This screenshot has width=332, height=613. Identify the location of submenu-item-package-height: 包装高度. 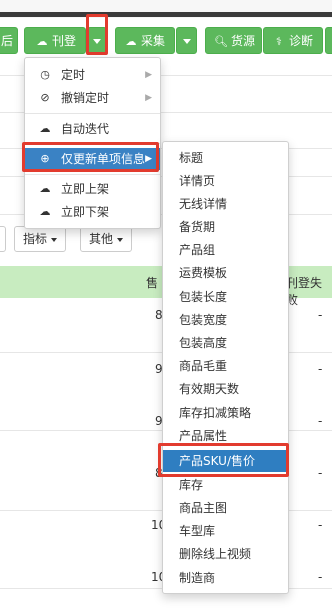
(225, 343).